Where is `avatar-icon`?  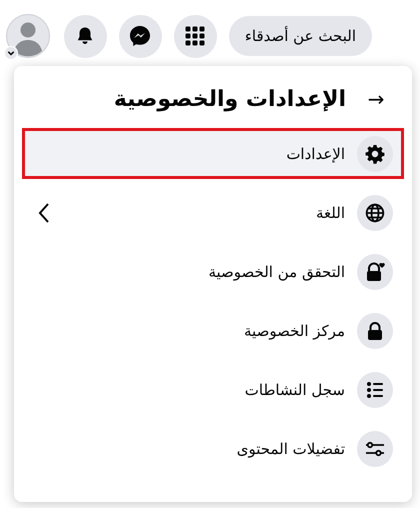
avatar-icon is located at coordinates (28, 36).